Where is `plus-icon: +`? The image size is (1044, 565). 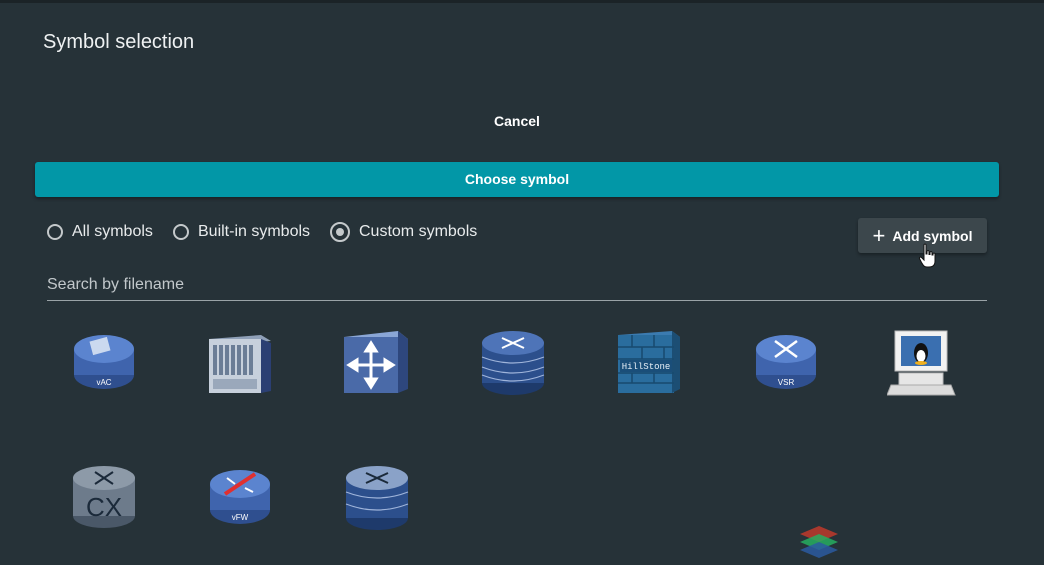 plus-icon: + is located at coordinates (879, 235).